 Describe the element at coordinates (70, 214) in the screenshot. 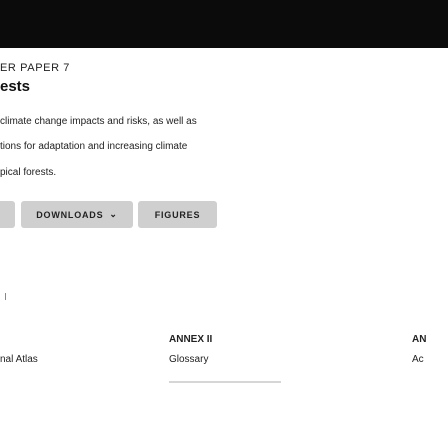

I see `downloads-label: DOWNLOADS` at that location.